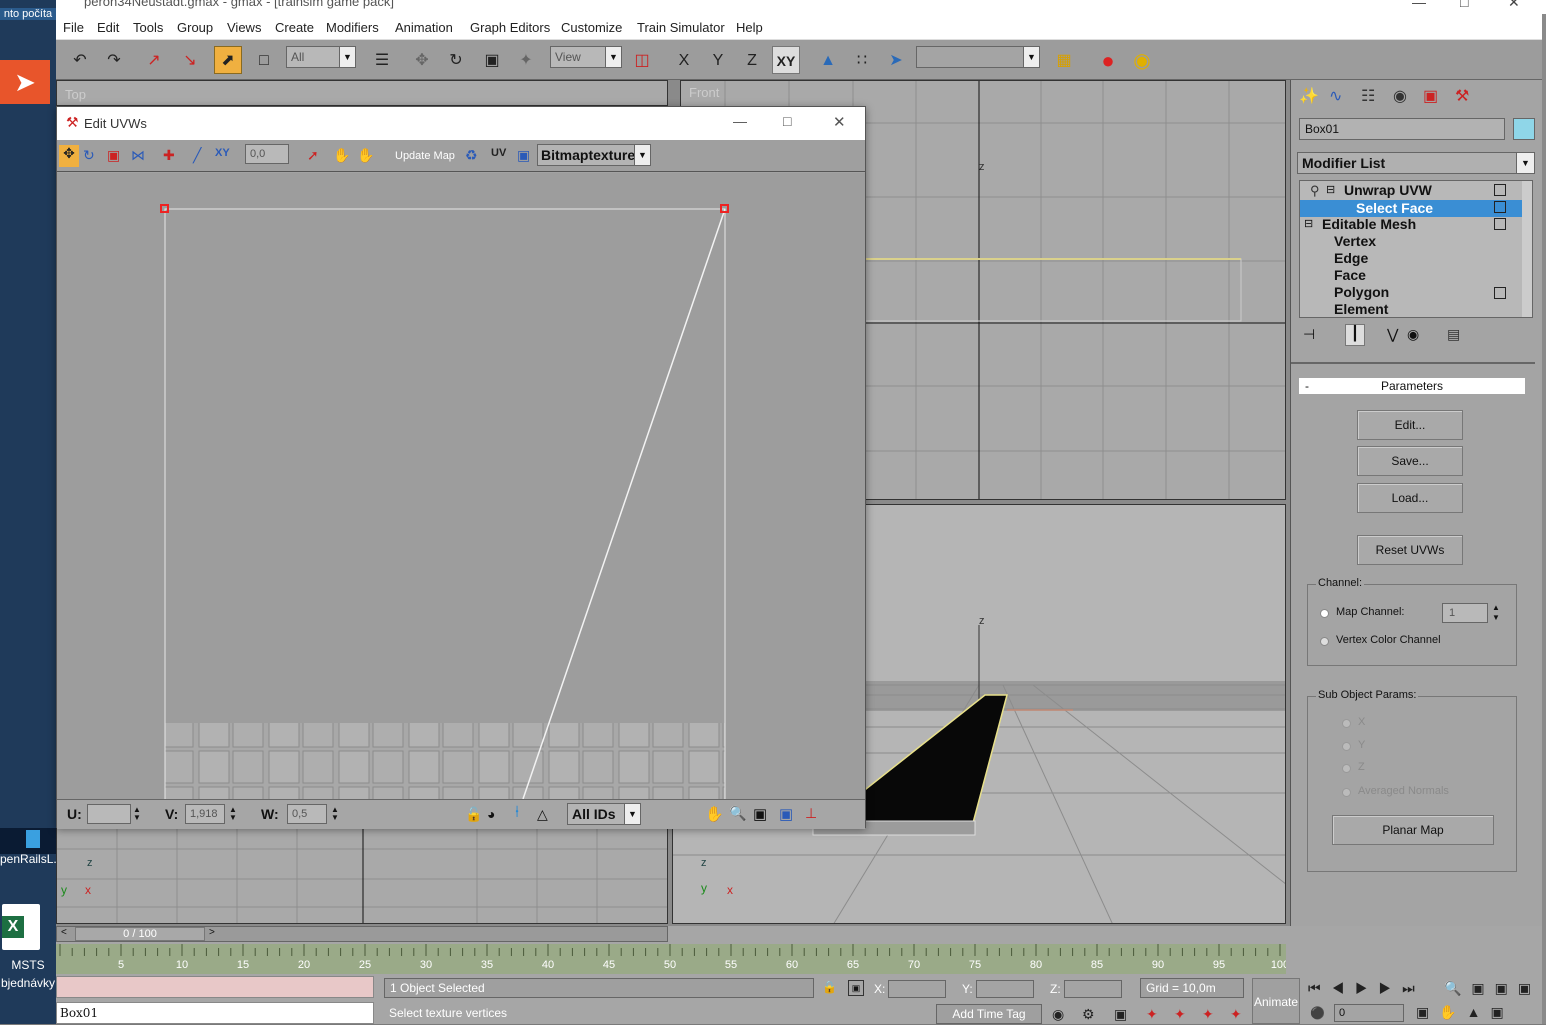  Describe the element at coordinates (1208, 1014) in the screenshot. I see `snap-options-icon: ✦` at that location.